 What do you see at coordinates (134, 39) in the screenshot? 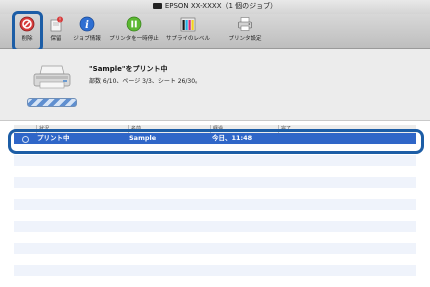
I see `pause-printer-button-label: プリンタを一時停止` at bounding box center [134, 39].